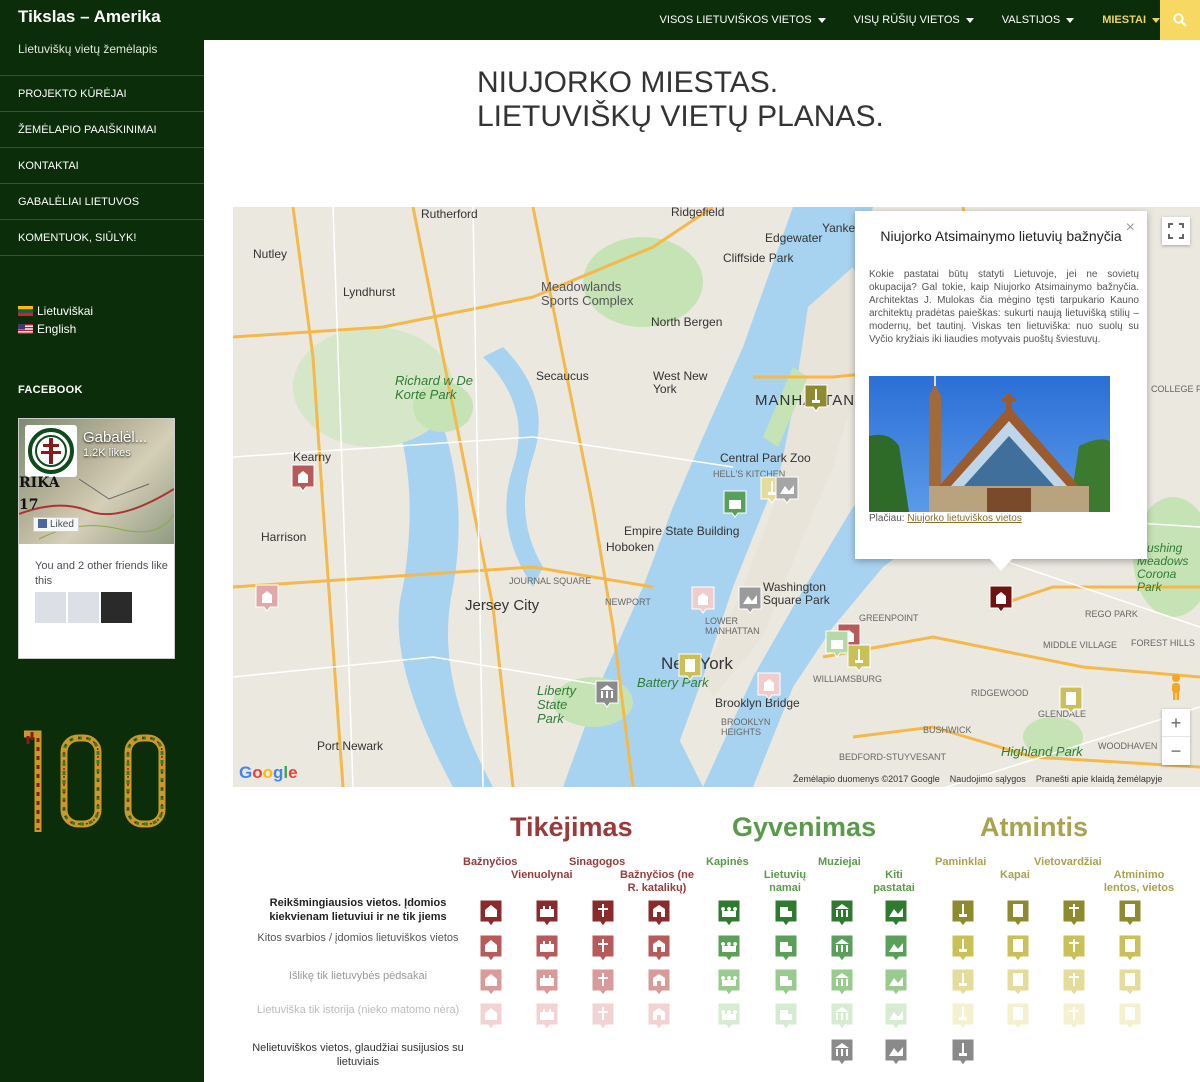 The height and width of the screenshot is (1082, 1200). Describe the element at coordinates (1176, 723) in the screenshot. I see `zoom-in-button: +` at that location.